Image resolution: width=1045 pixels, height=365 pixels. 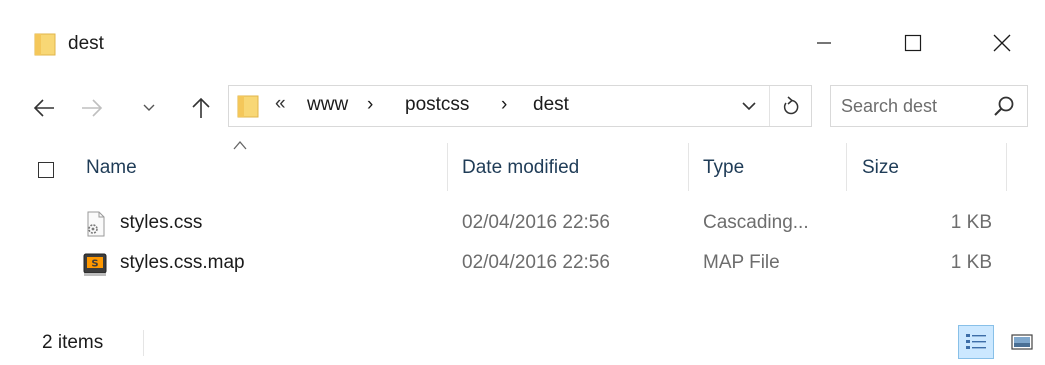 I want to click on search-input, so click(x=911, y=106).